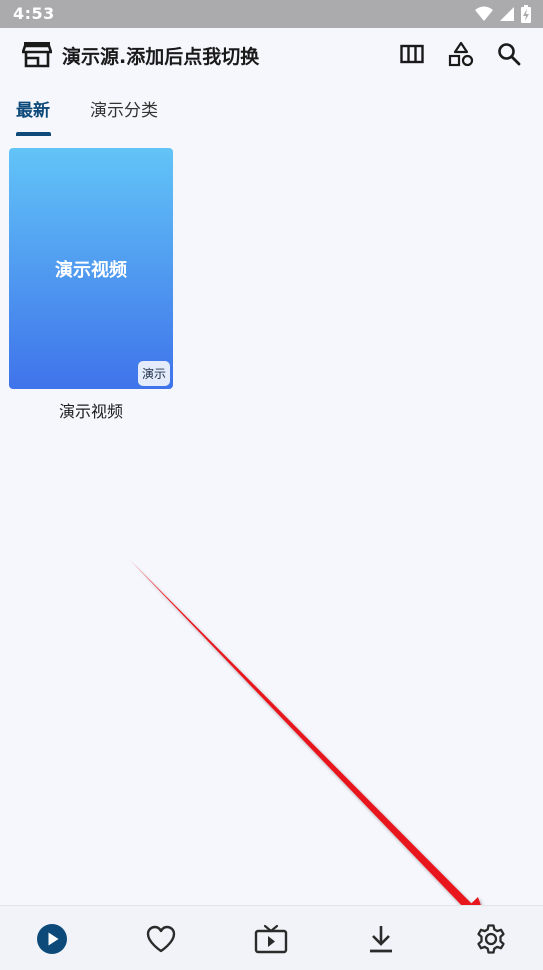 This screenshot has width=543, height=970. What do you see at coordinates (271, 108) in the screenshot?
I see `category-tabs: 最新 演示分类` at bounding box center [271, 108].